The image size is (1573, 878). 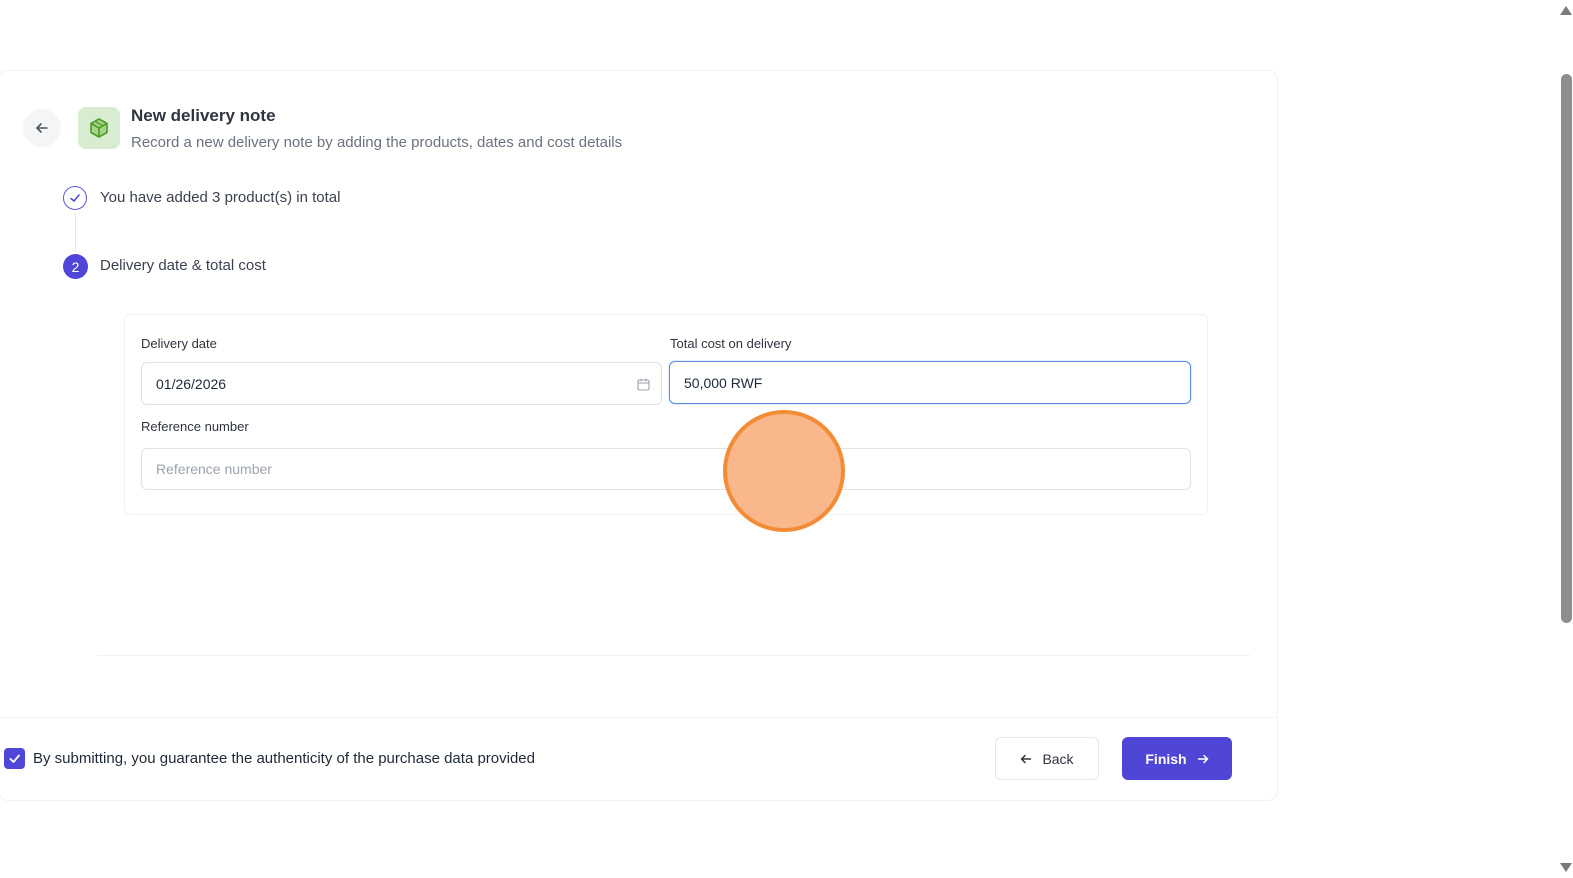 What do you see at coordinates (183, 265) in the screenshot?
I see `step-2-text: Delivery date & total cost` at bounding box center [183, 265].